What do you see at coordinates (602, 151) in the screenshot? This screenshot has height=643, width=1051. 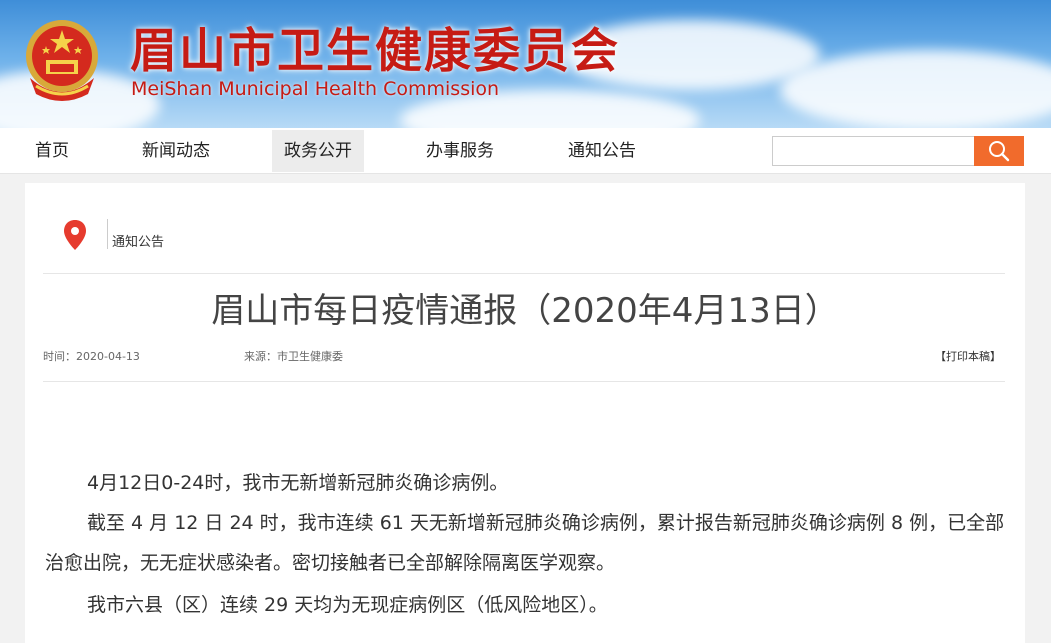 I see `nav-item-notices: 通知公告` at bounding box center [602, 151].